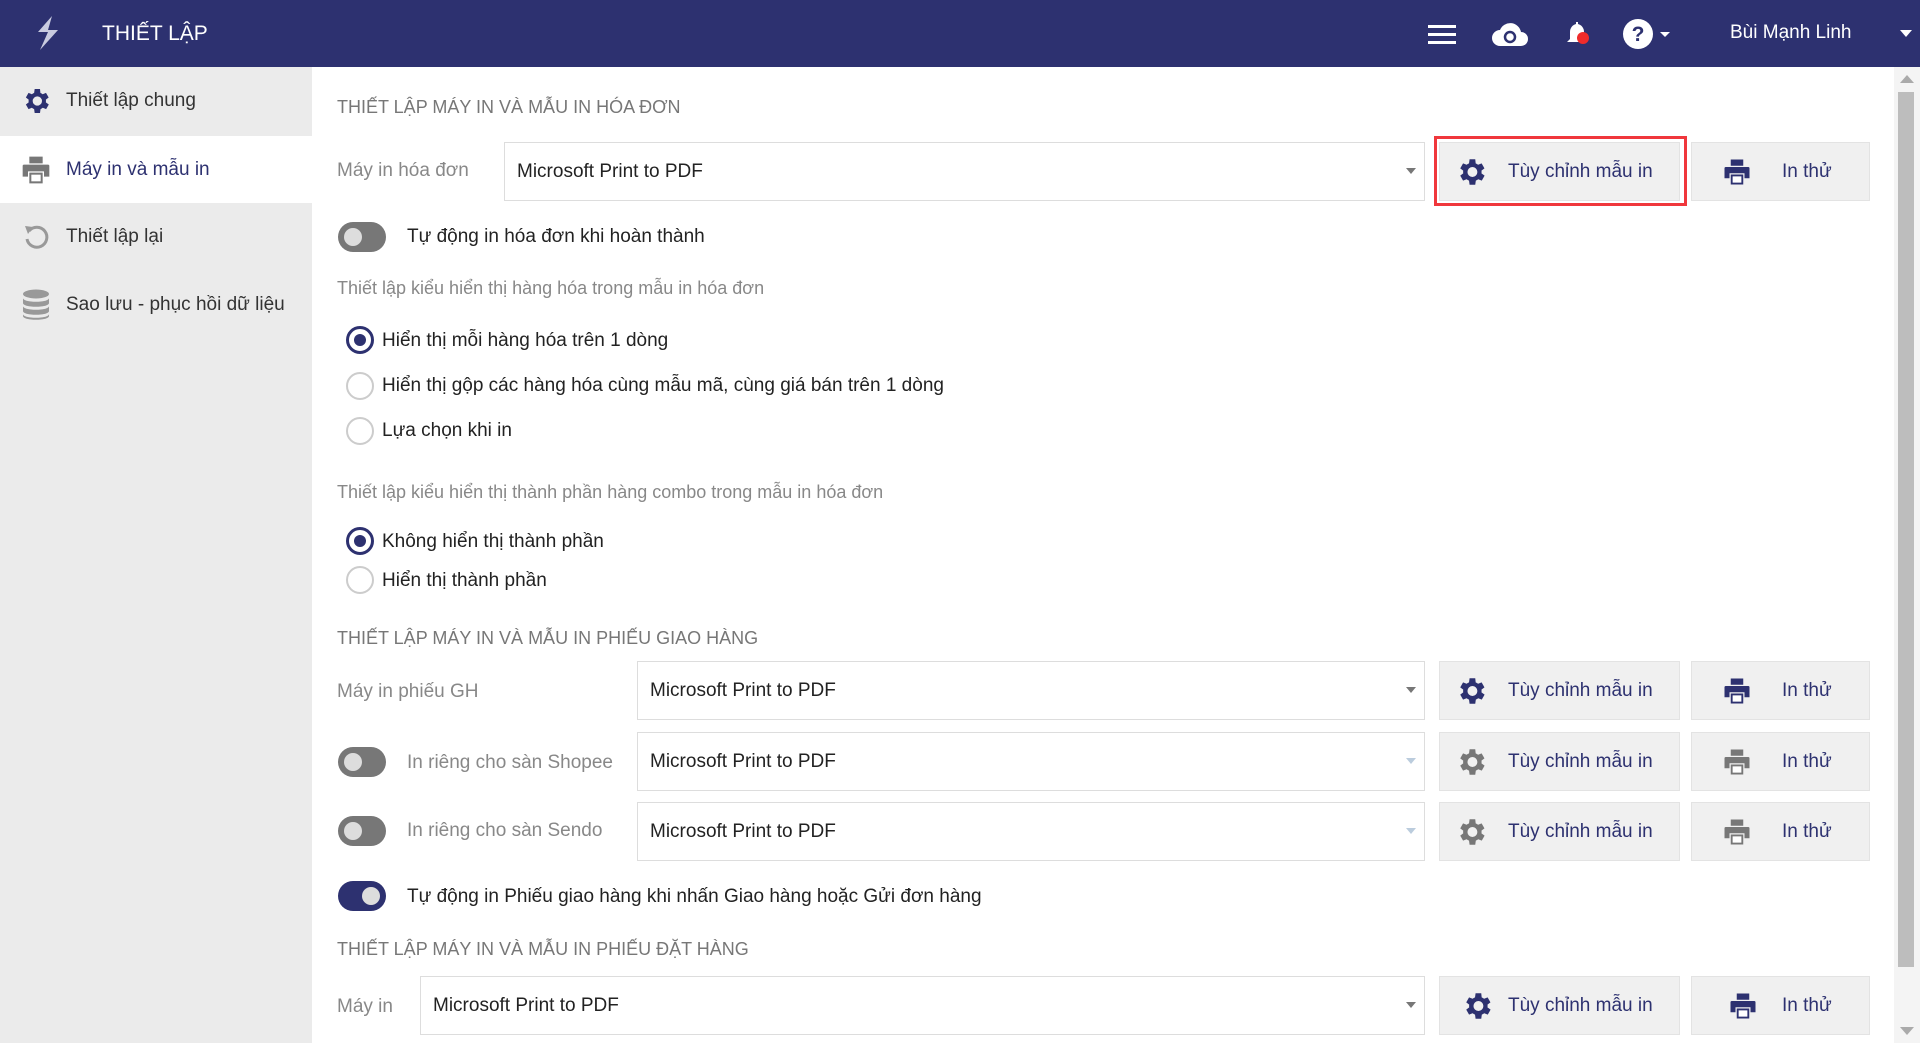 The width and height of the screenshot is (1920, 1043). Describe the element at coordinates (1780, 831) in the screenshot. I see `sendo-test-print-button: In thử` at that location.